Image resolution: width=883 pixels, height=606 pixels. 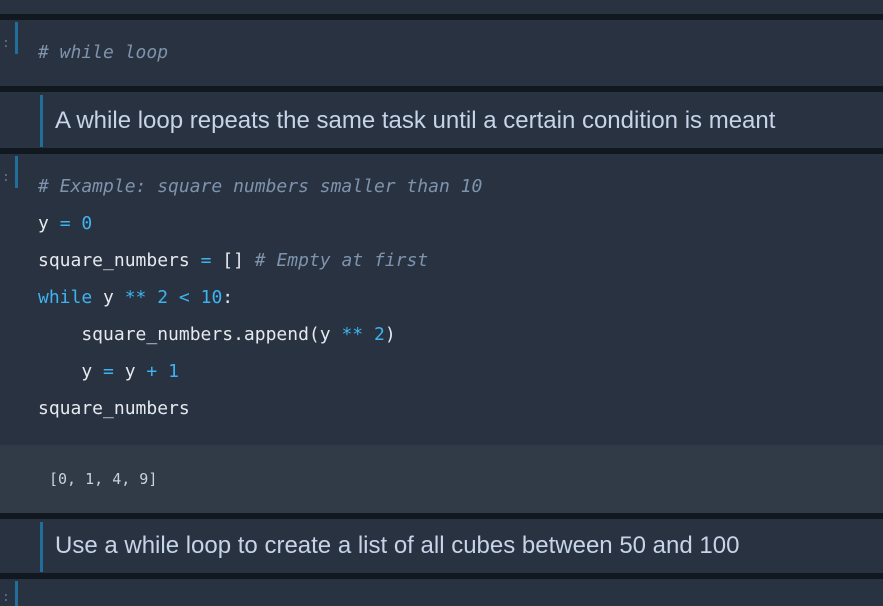 What do you see at coordinates (119, 260) in the screenshot?
I see `code-token: square_numbers` at bounding box center [119, 260].